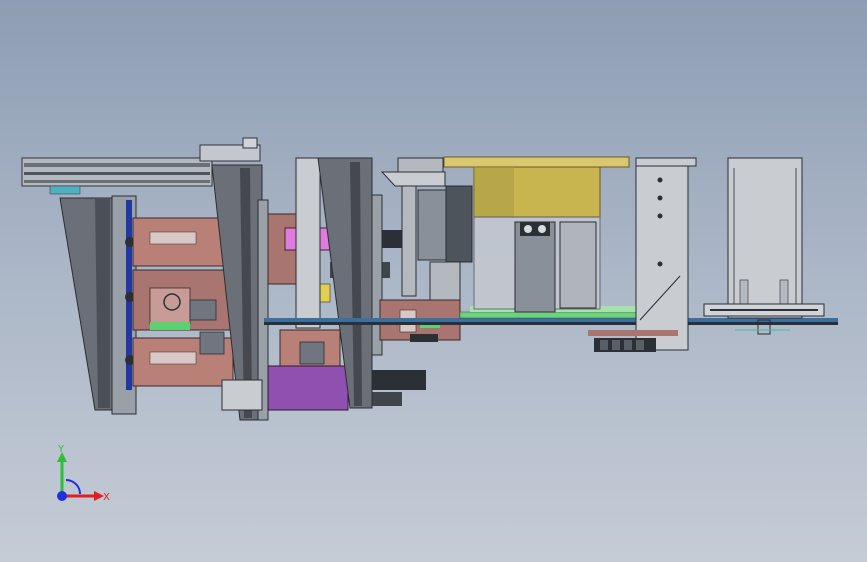 This screenshot has width=867, height=562. I want to click on x-axis-label: X, so click(106, 497).